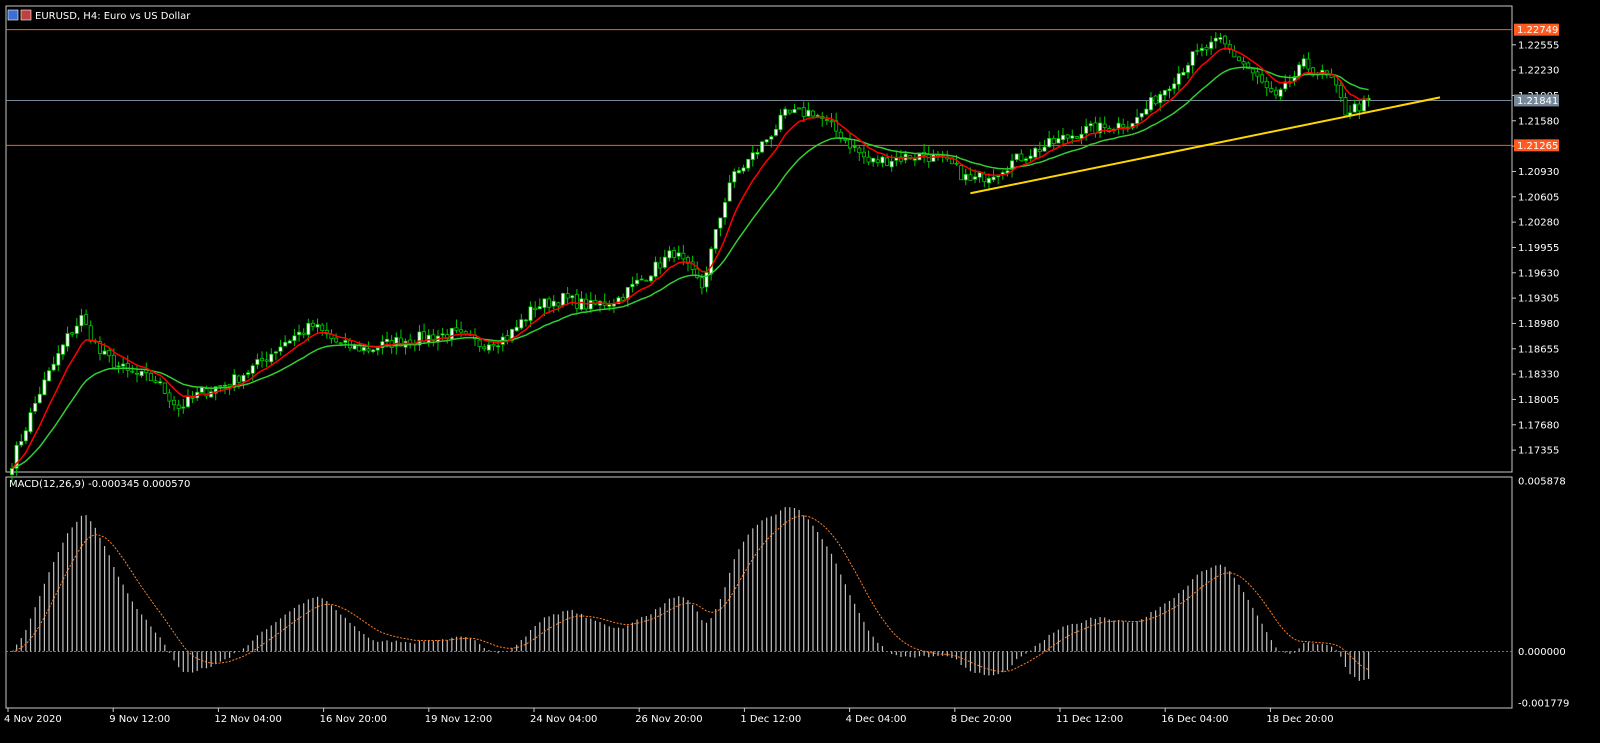 This screenshot has height=743, width=1600. What do you see at coordinates (1538, 71) in the screenshot?
I see `price-tick-label: 1.22230` at bounding box center [1538, 71].